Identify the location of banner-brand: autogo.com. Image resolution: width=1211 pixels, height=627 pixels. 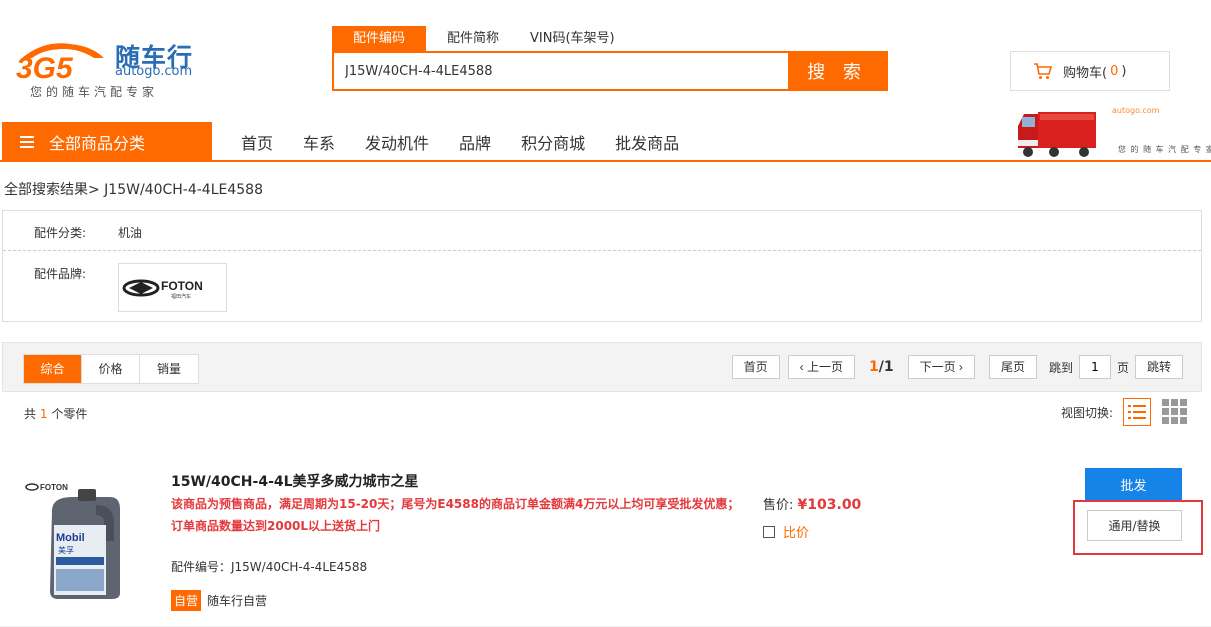
(1136, 110).